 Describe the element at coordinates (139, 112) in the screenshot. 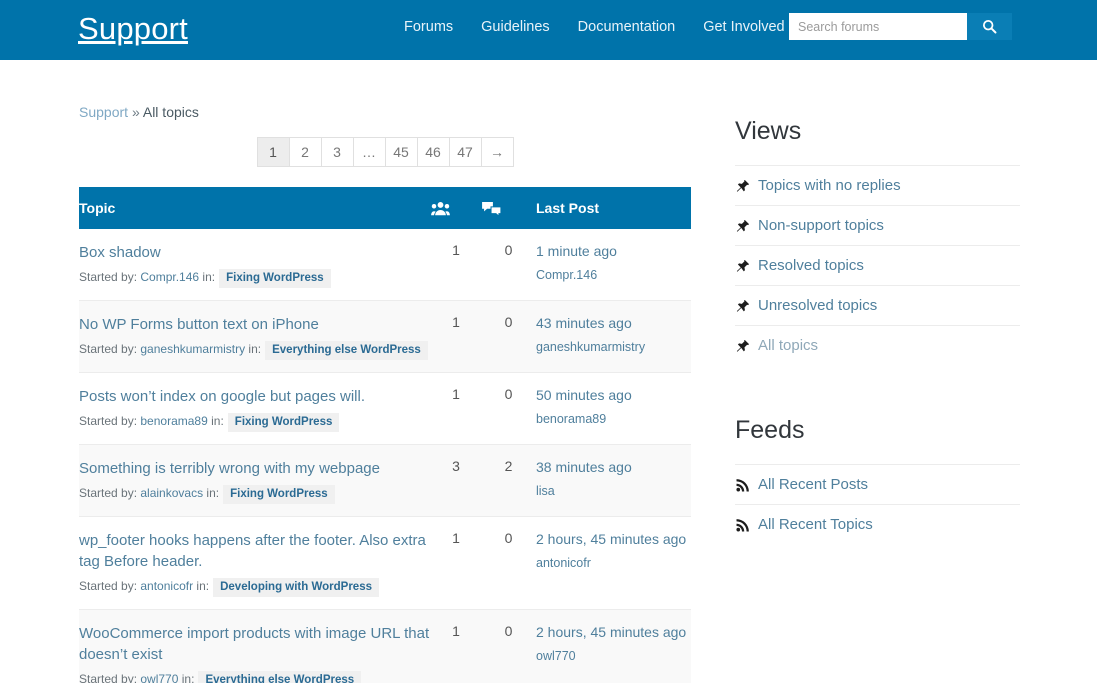

I see `breadcrumb: Support » All topics` at that location.